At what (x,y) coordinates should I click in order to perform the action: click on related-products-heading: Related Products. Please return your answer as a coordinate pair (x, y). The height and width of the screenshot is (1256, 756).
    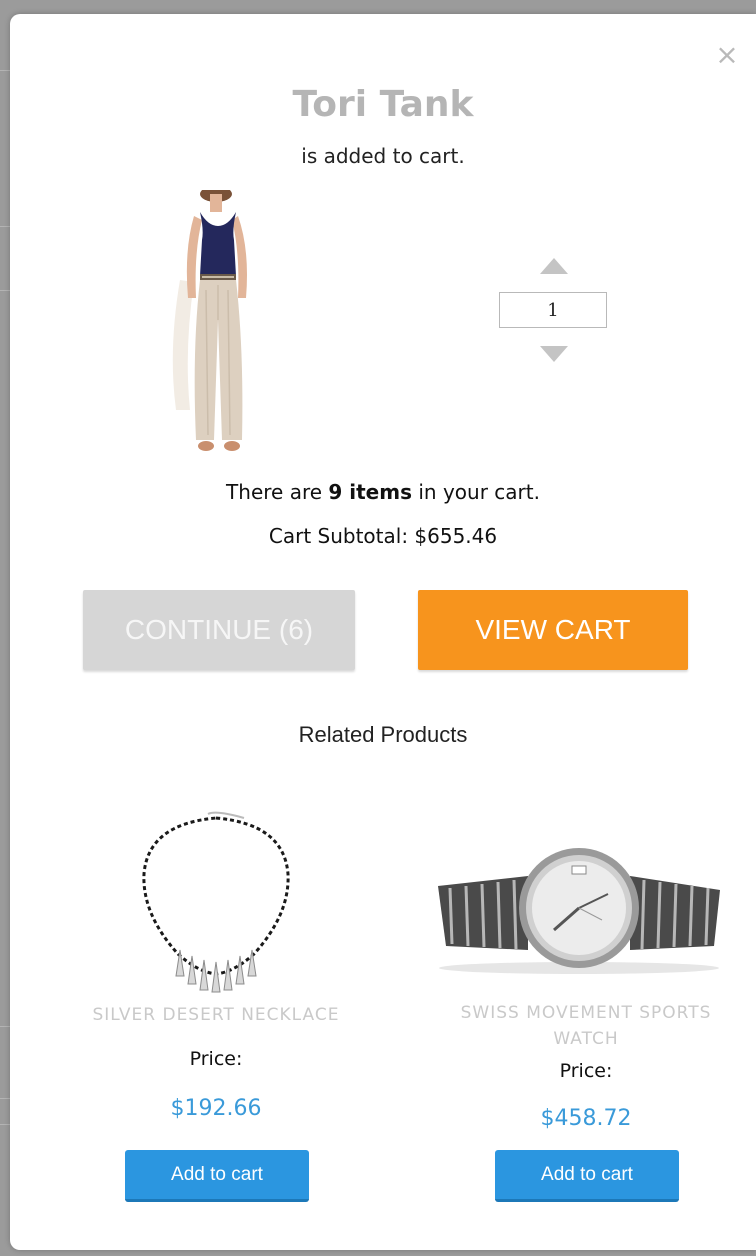
    Looking at the image, I should click on (383, 734).